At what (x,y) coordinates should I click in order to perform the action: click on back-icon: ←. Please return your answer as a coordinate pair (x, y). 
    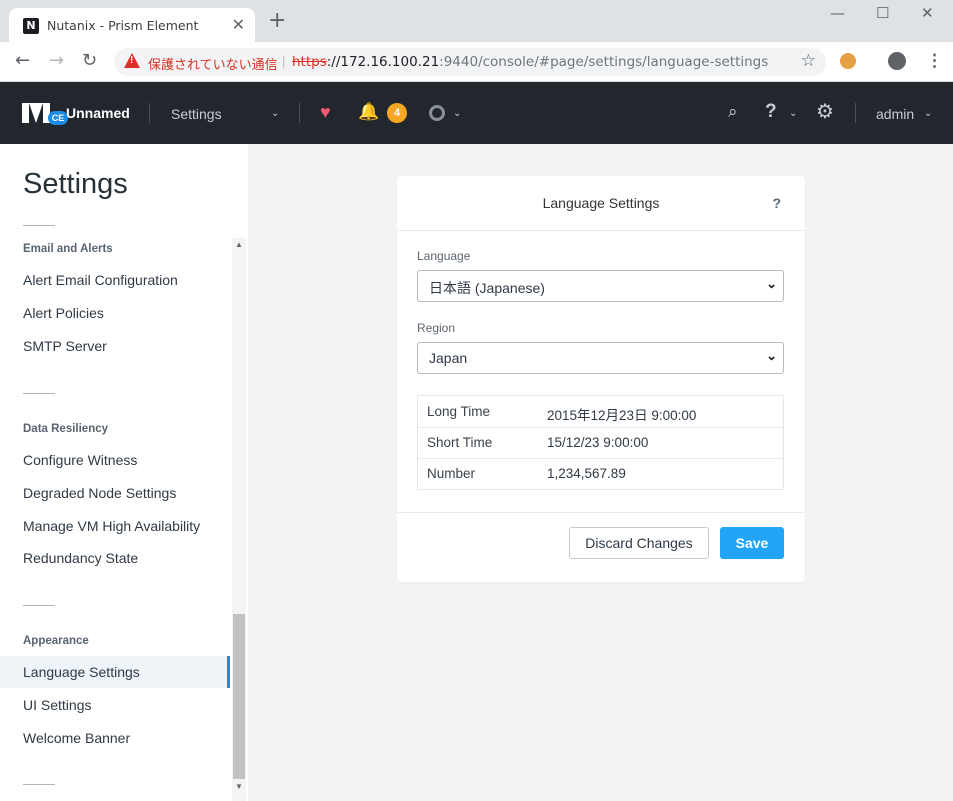
    Looking at the image, I should click on (22, 61).